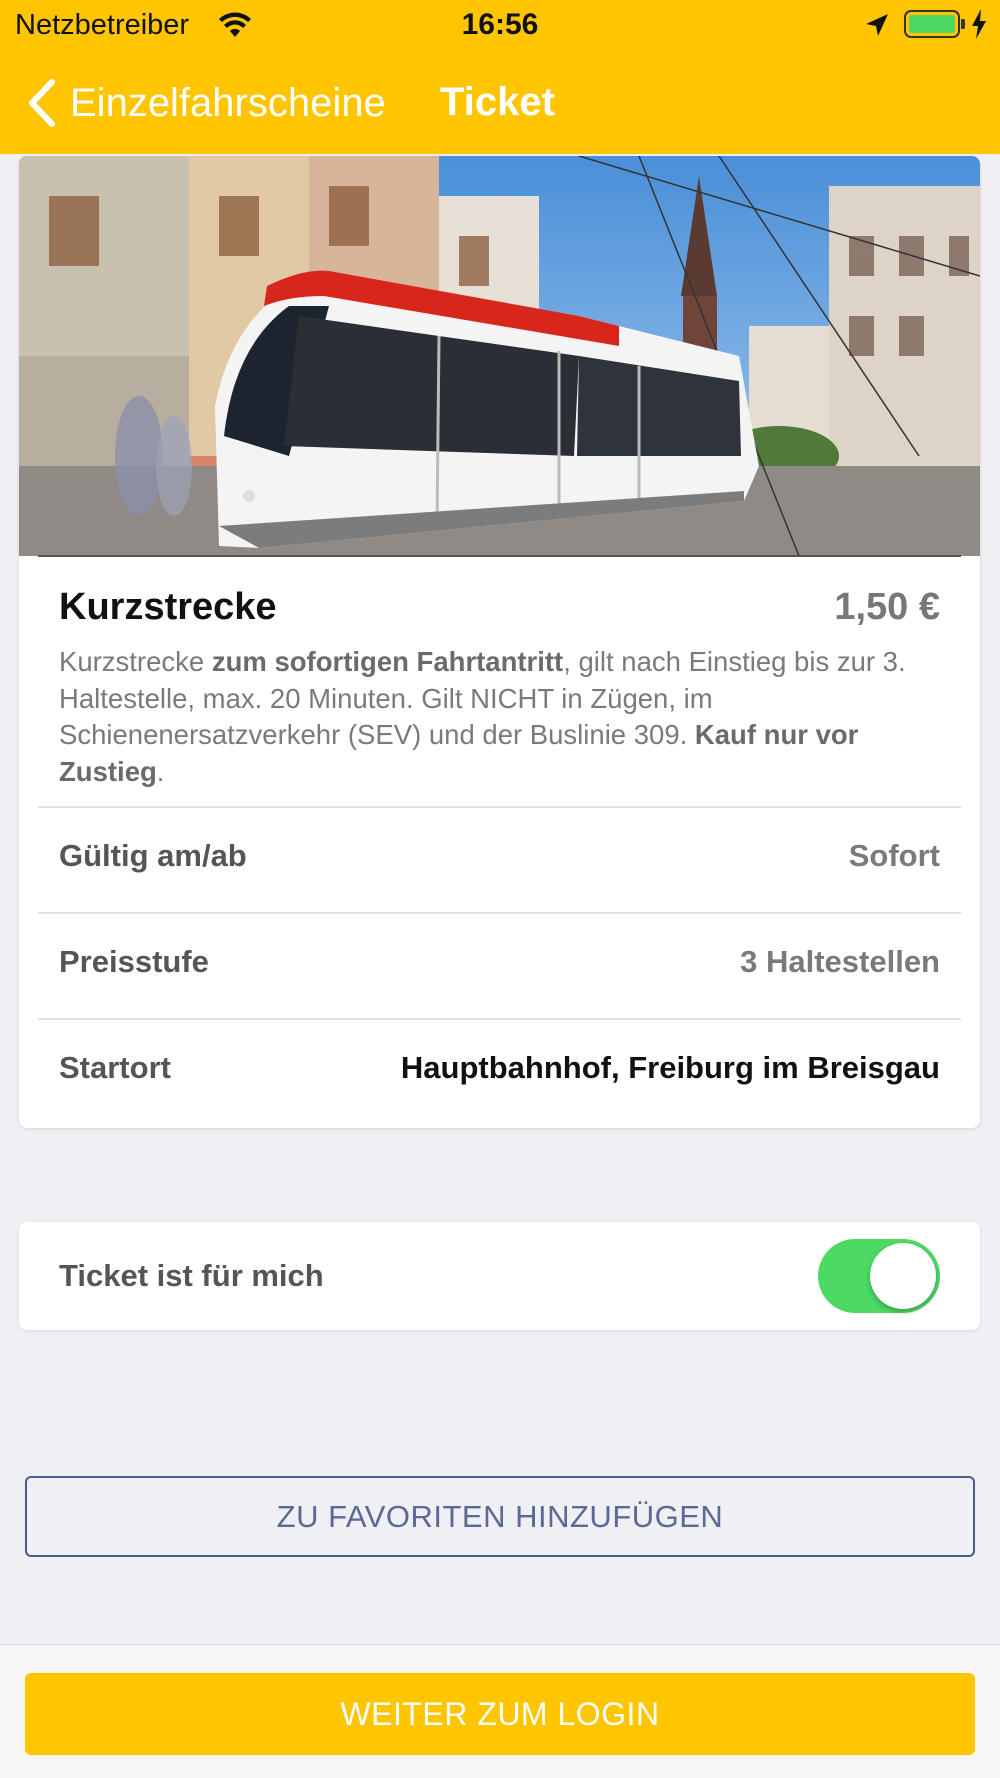 Image resolution: width=1000 pixels, height=1778 pixels. What do you see at coordinates (499, 611) in the screenshot?
I see `ticket-header: Kurzstrecke 1,50 €` at bounding box center [499, 611].